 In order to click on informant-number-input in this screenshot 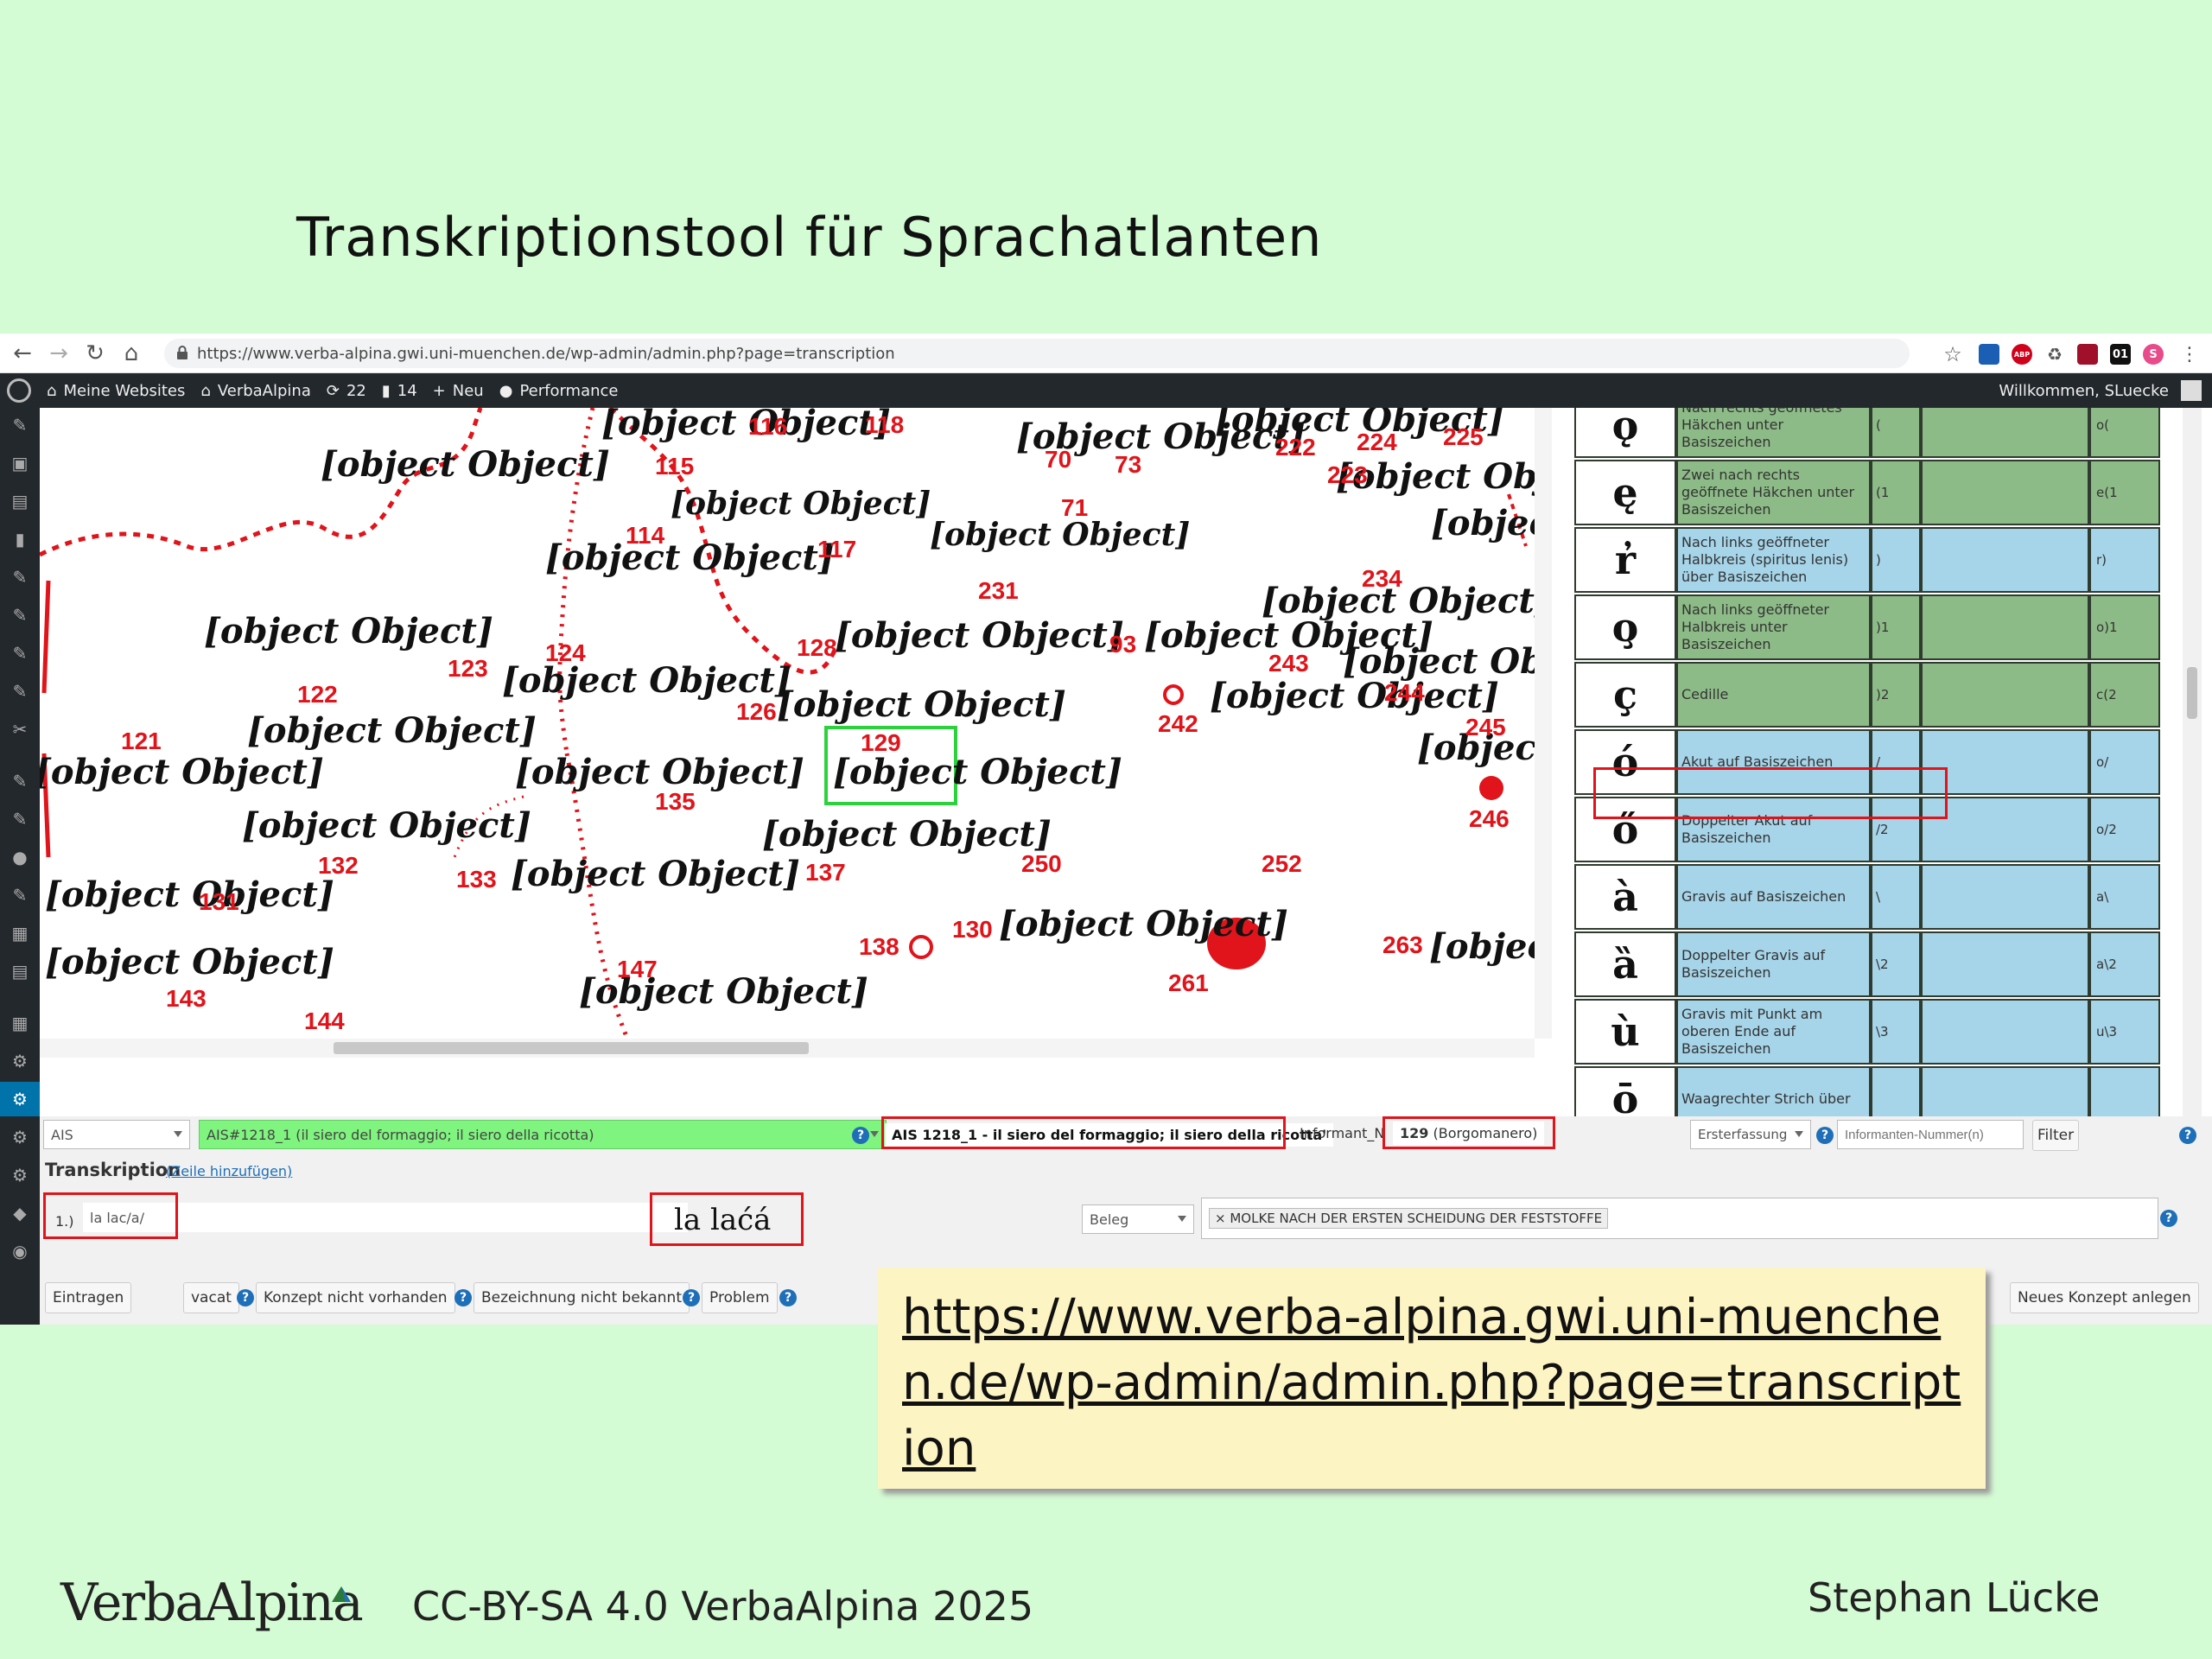, I will do `click(1930, 1134)`.